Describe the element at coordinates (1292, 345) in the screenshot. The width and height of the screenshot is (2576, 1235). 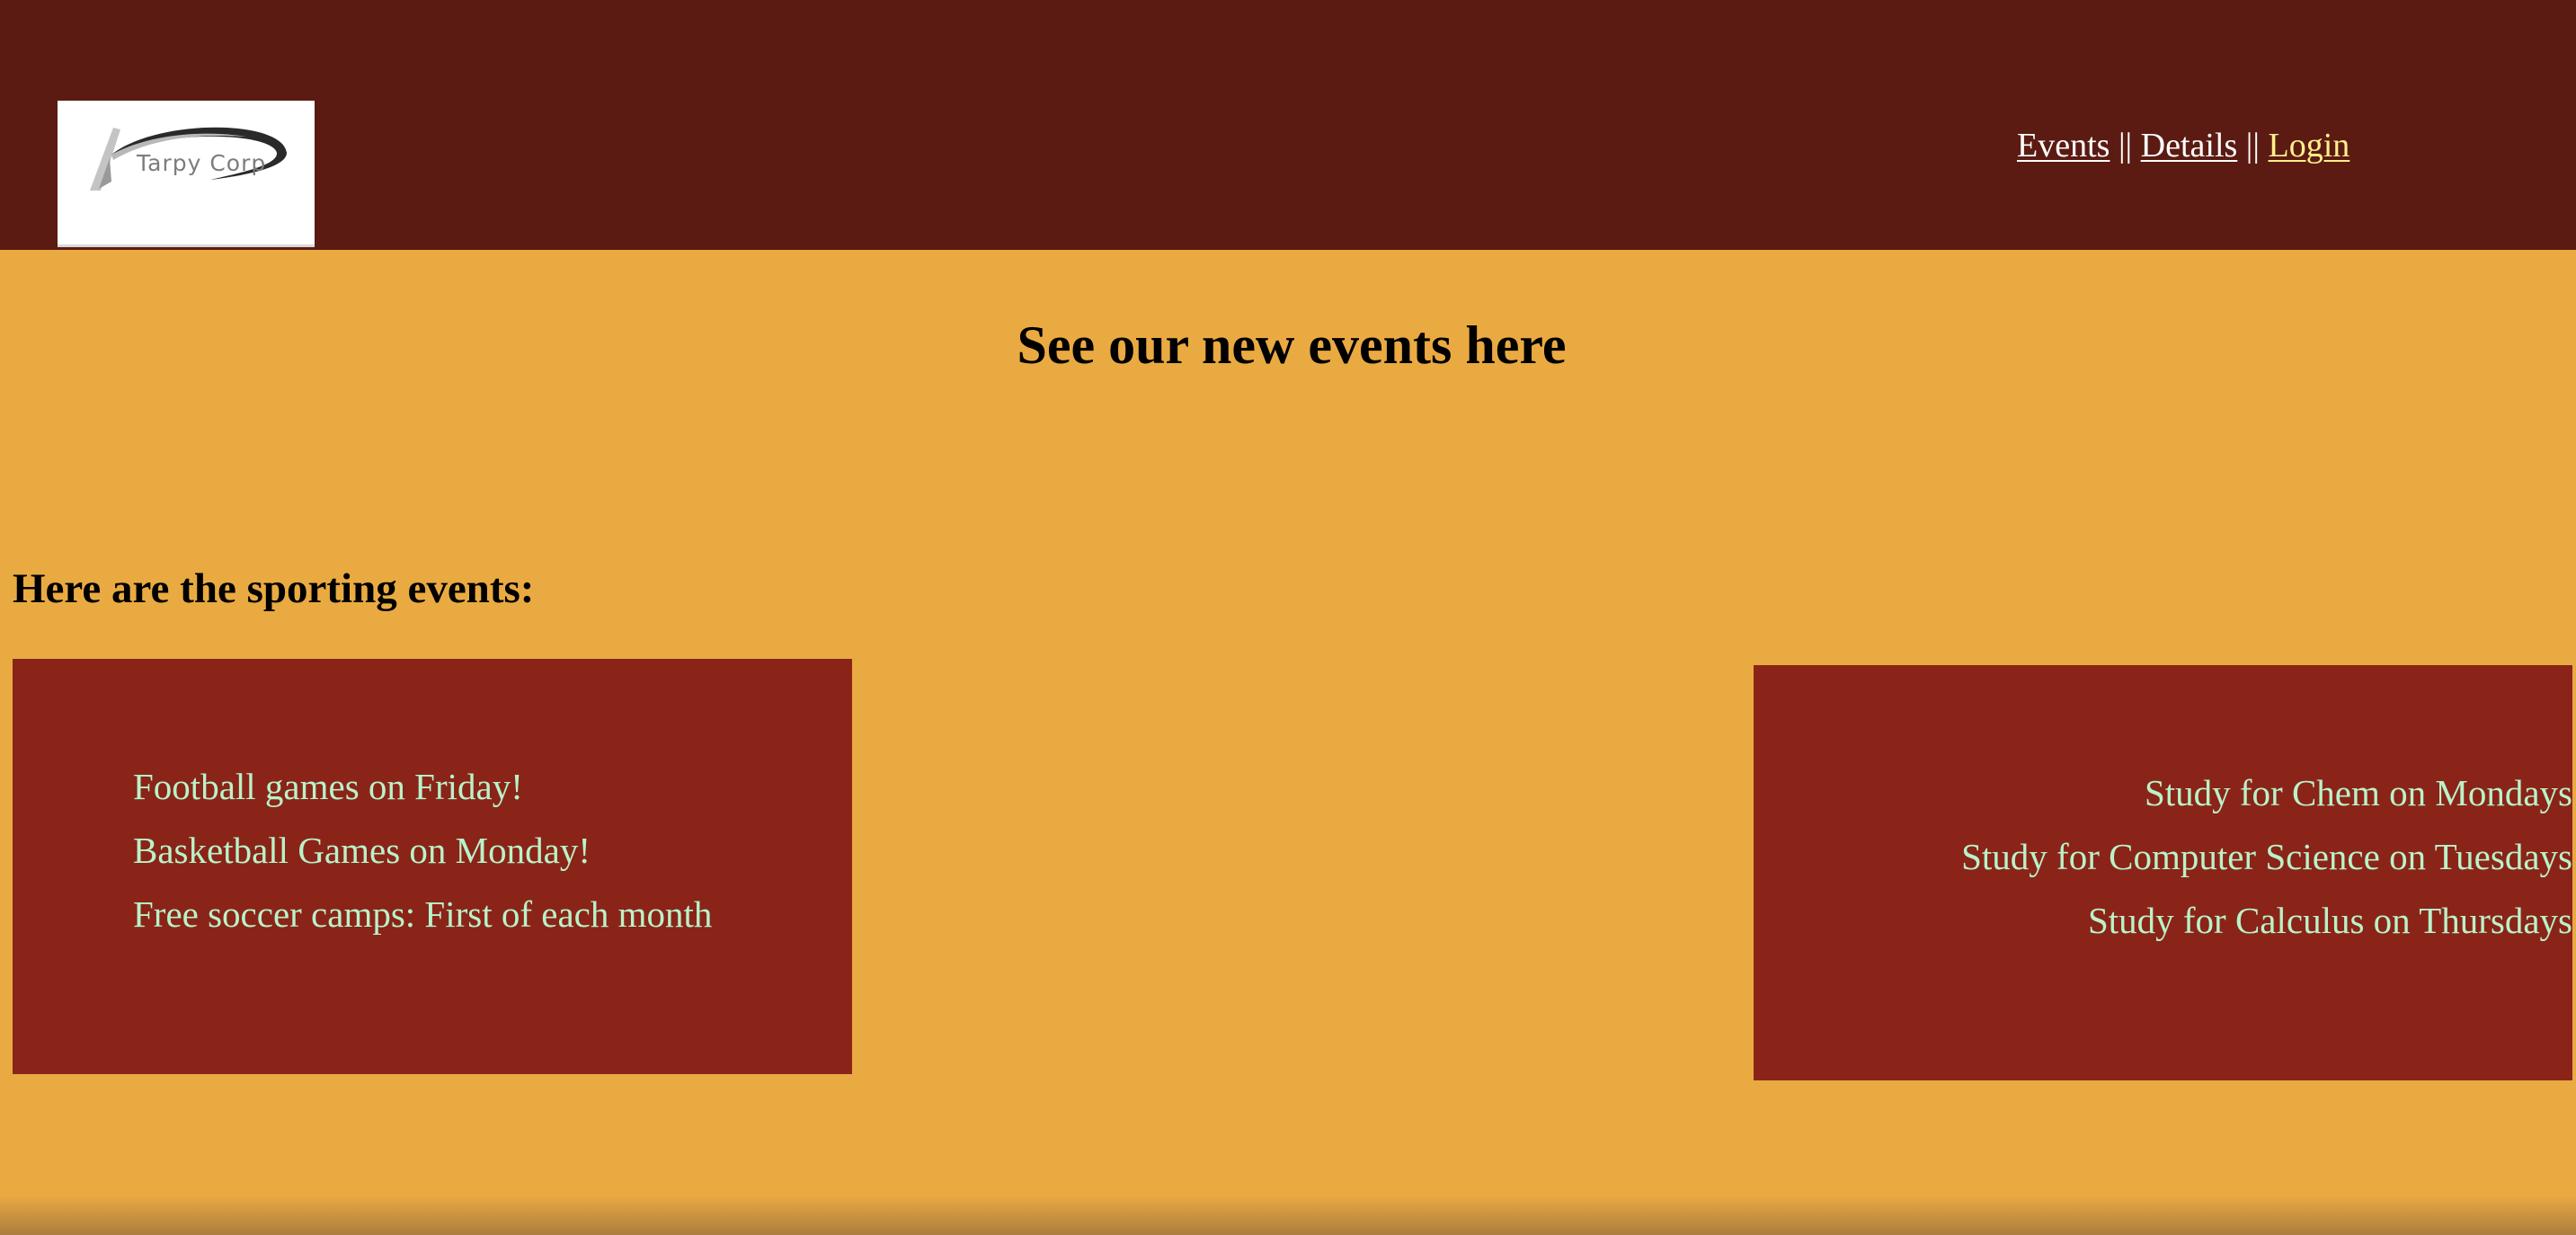
I see `page-title: See our new events here` at that location.